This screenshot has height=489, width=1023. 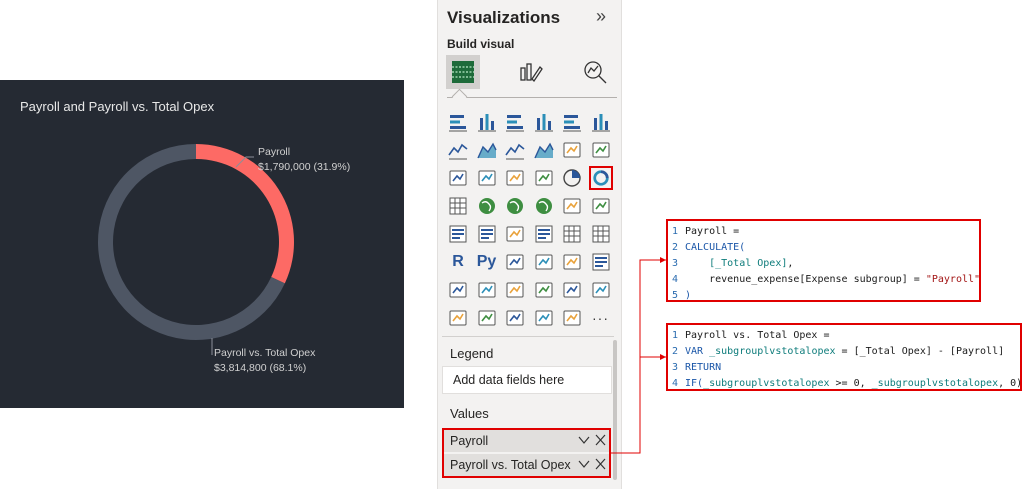 What do you see at coordinates (697, 351) in the screenshot?
I see `code-keyword: VAR` at bounding box center [697, 351].